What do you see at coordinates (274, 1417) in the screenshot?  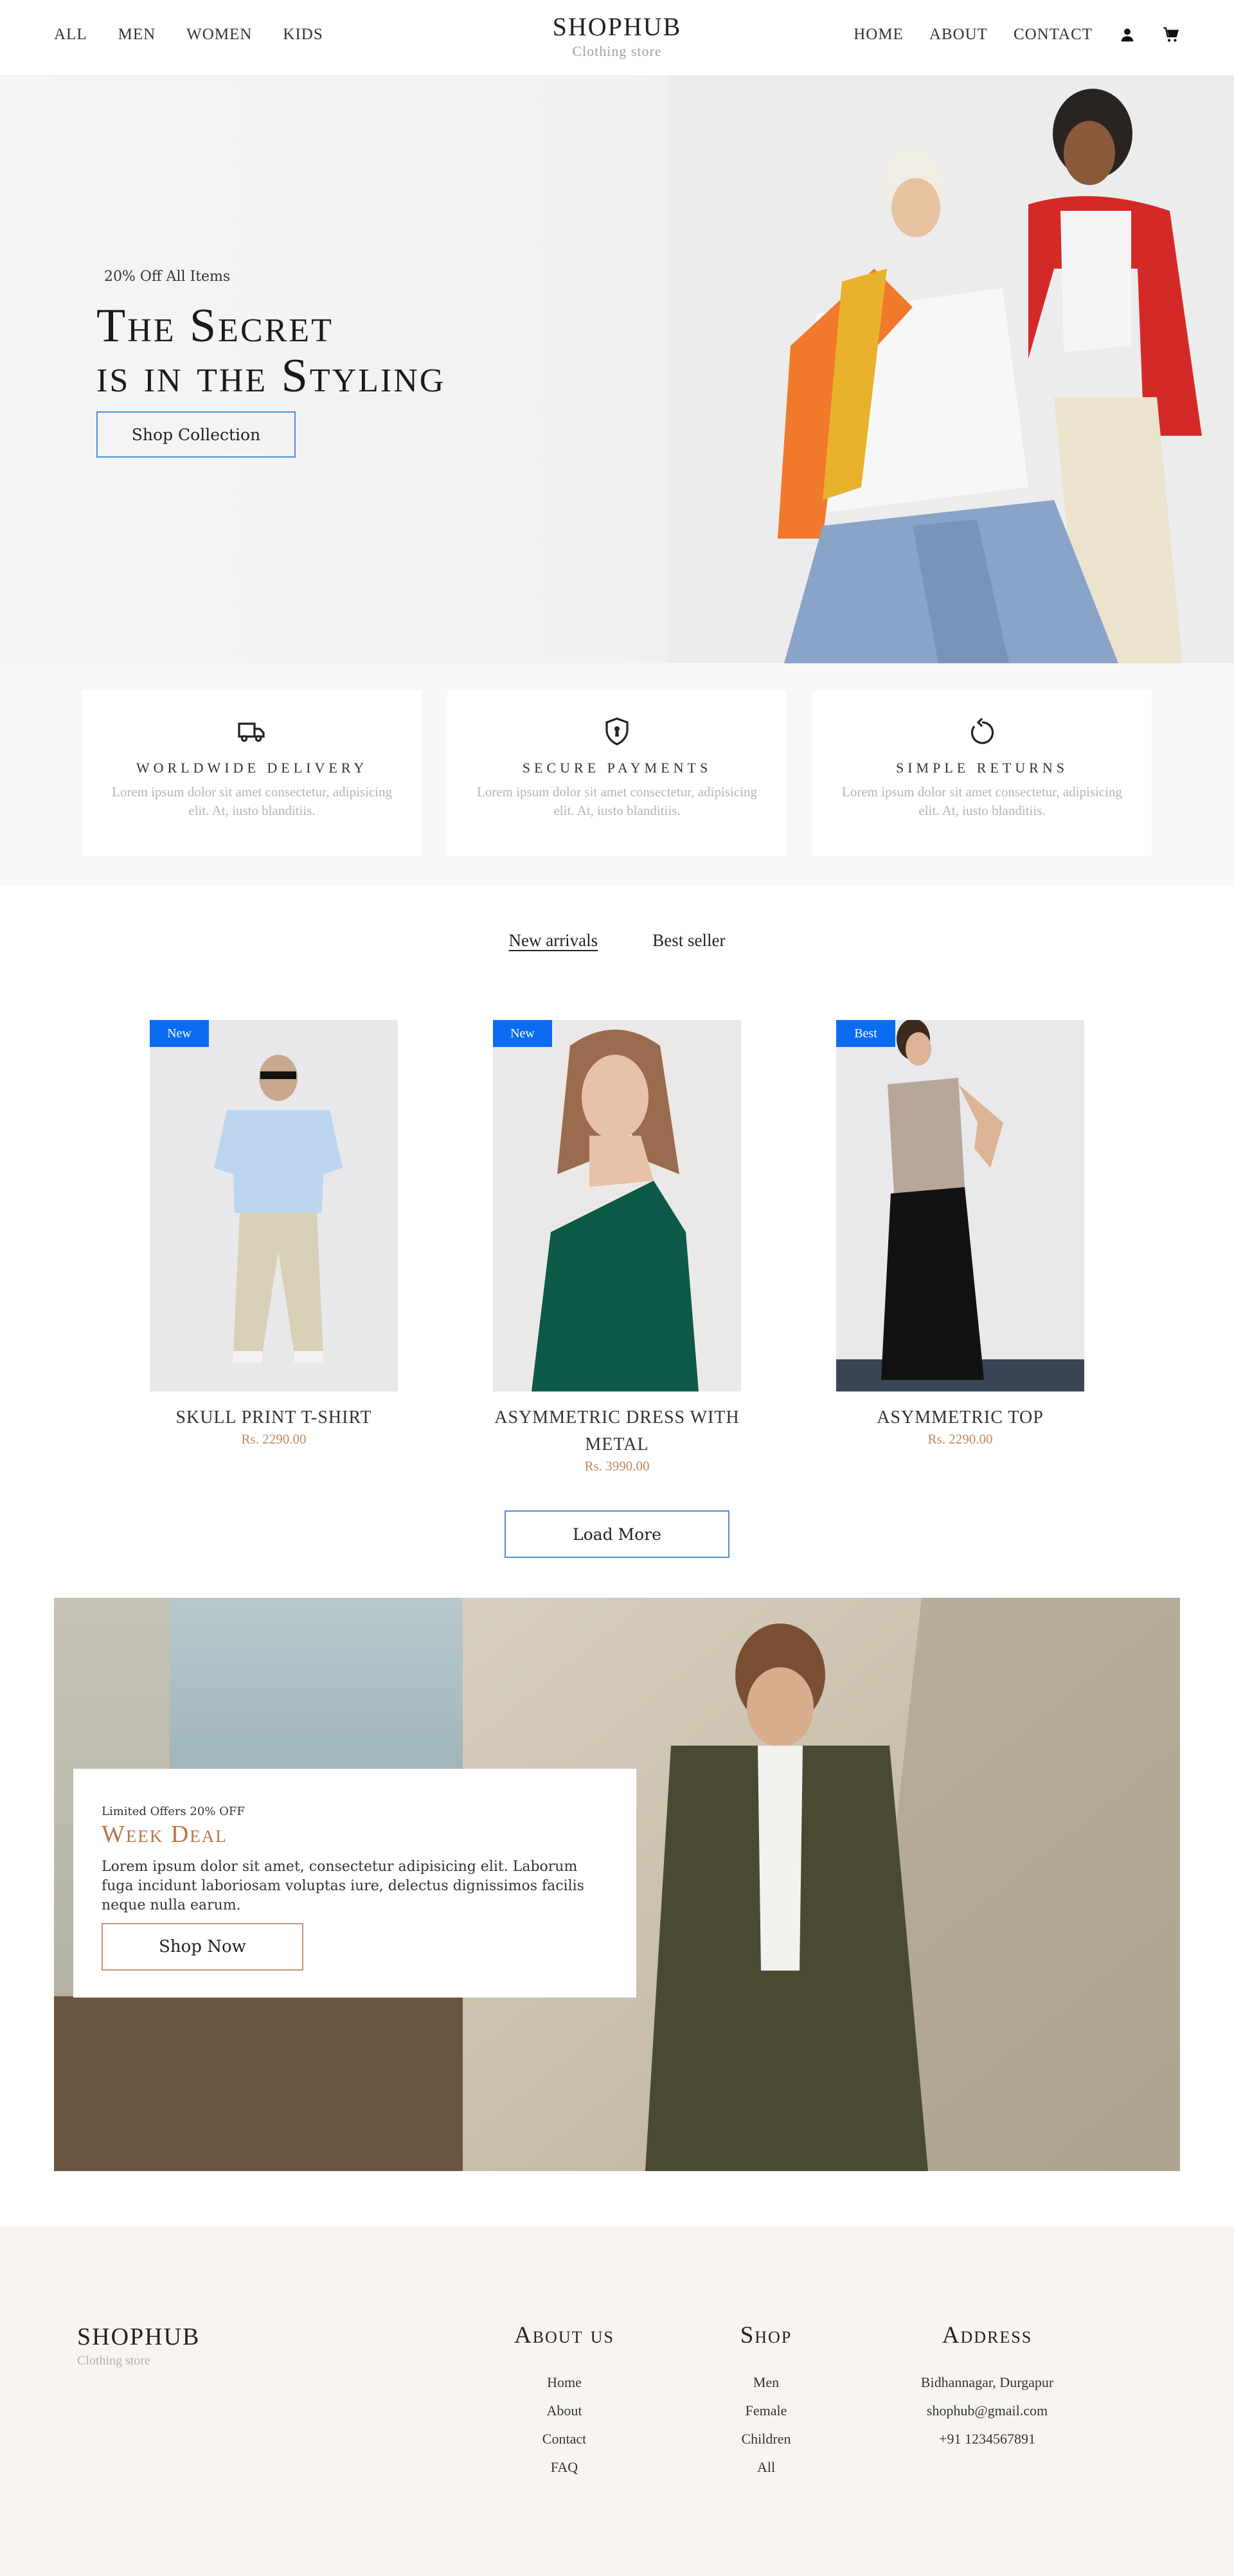 I see `product-name: SKULL PRINT T-SHIRT` at bounding box center [274, 1417].